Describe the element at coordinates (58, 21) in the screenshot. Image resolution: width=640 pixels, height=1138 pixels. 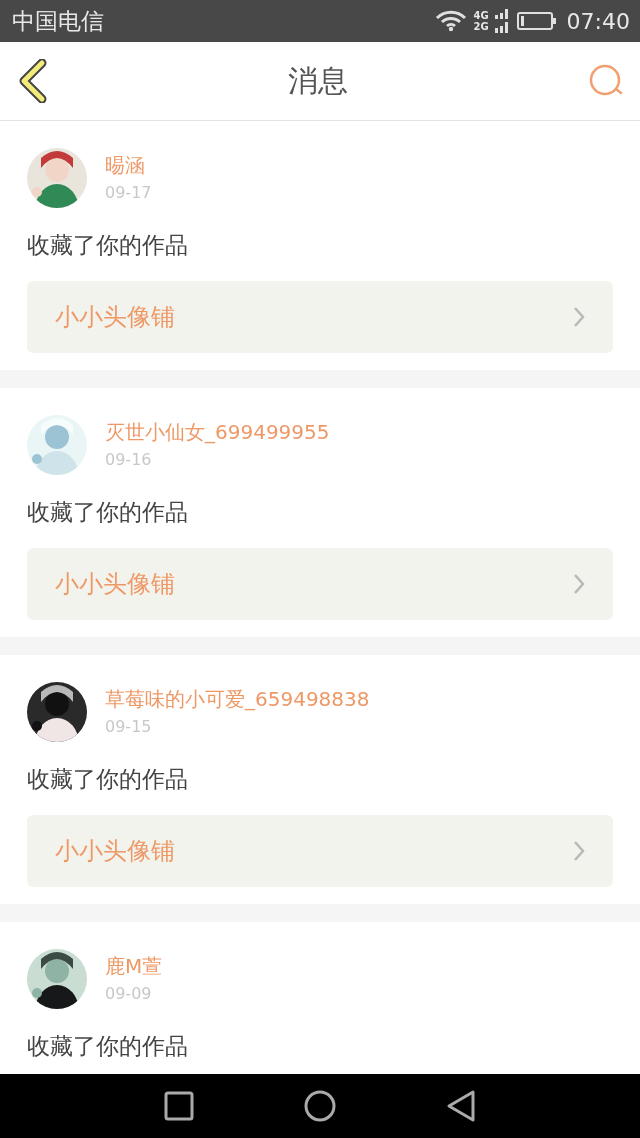
I see `carrier-name: 中国电信` at that location.